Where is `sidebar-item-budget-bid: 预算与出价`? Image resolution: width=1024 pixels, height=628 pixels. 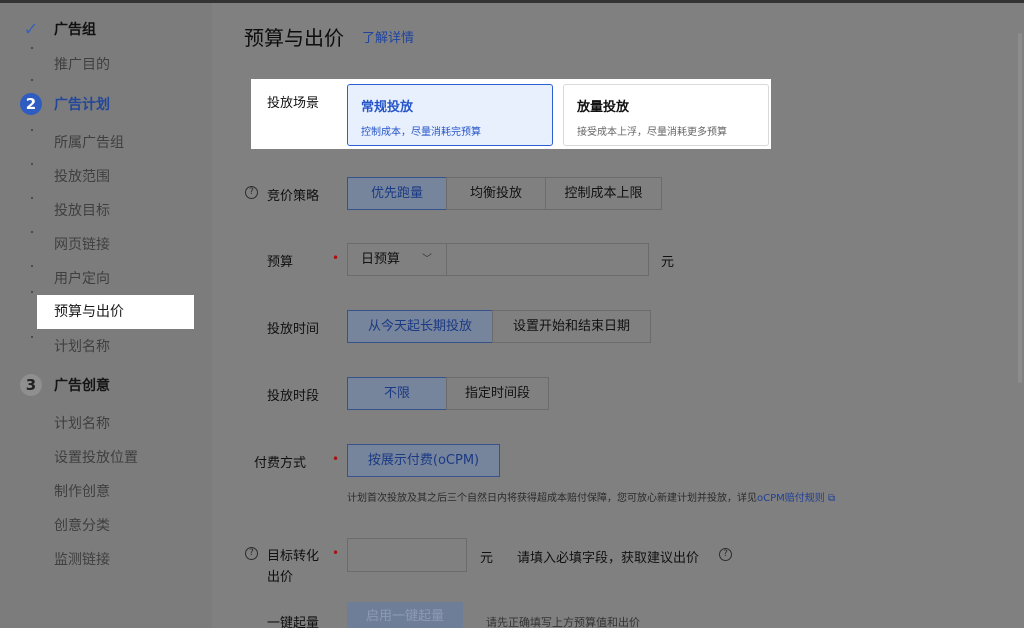 sidebar-item-budget-bid: 预算与出价 is located at coordinates (115, 312).